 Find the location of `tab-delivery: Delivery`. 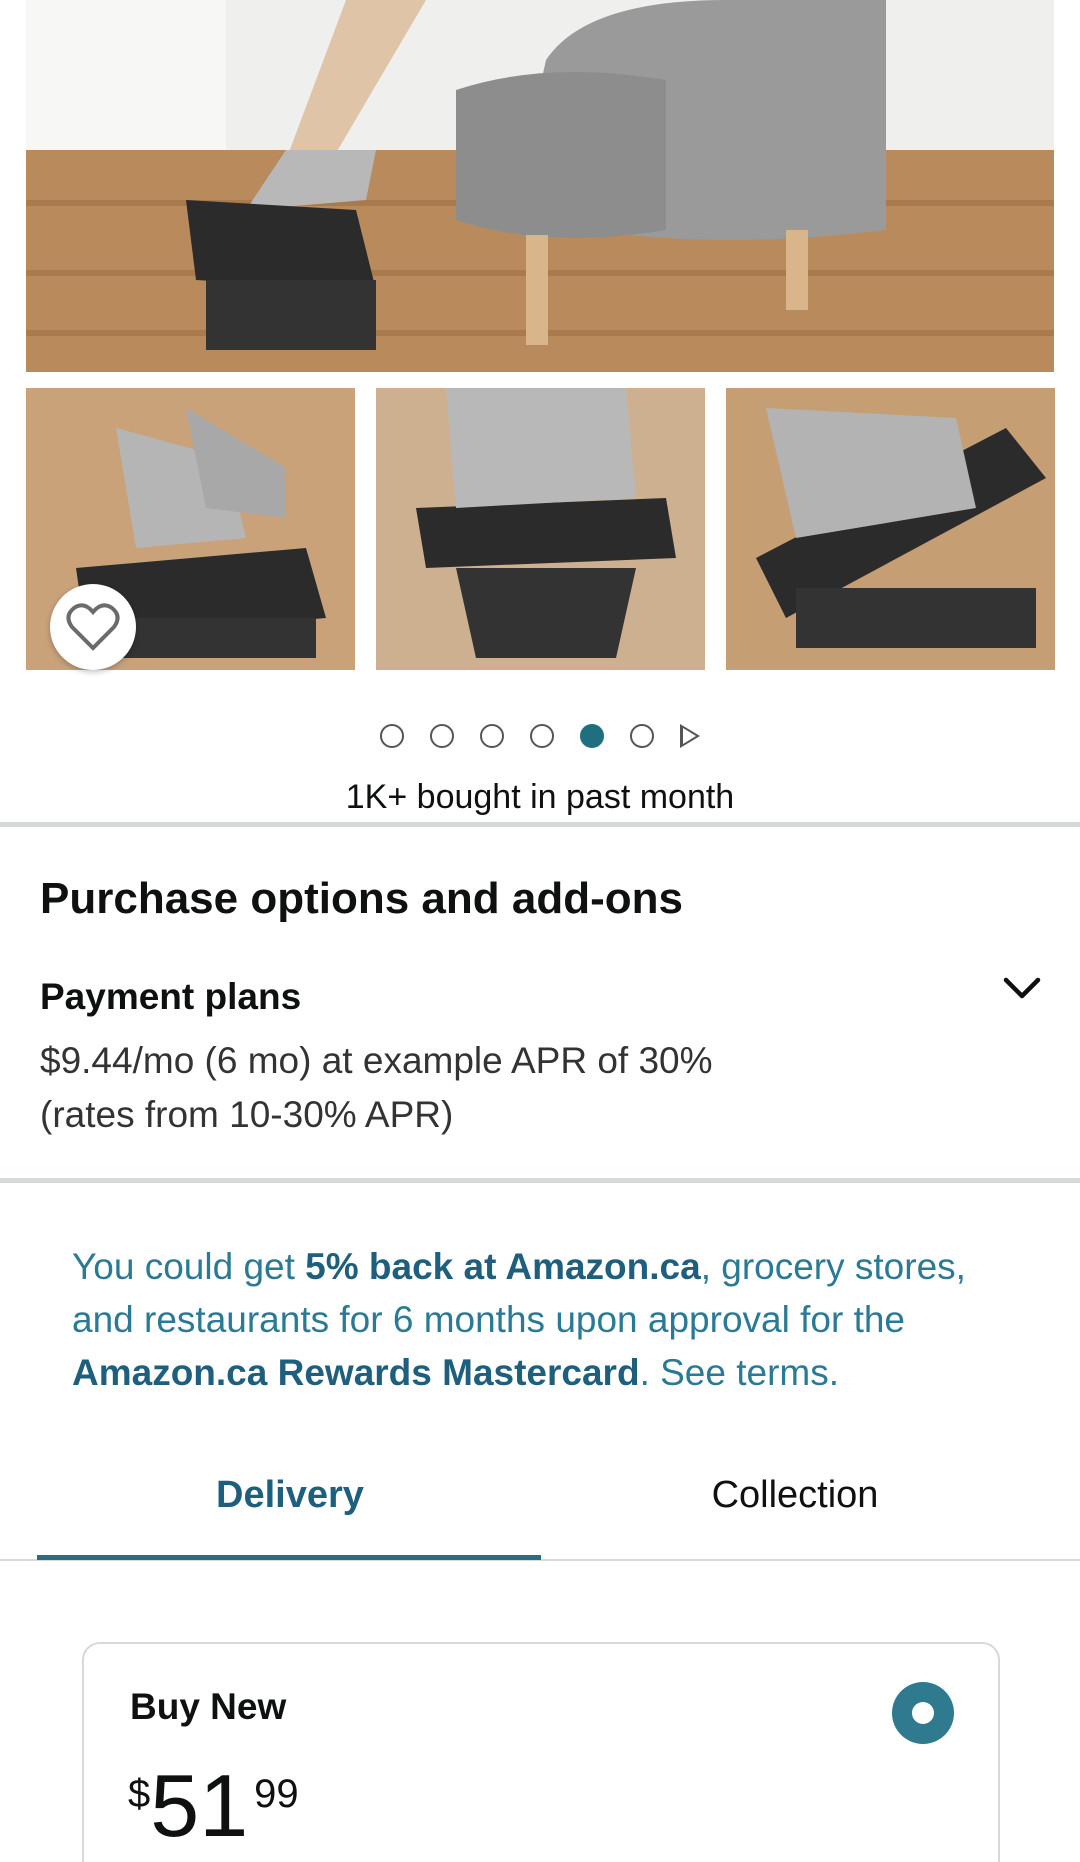

tab-delivery: Delivery is located at coordinates (290, 1495).